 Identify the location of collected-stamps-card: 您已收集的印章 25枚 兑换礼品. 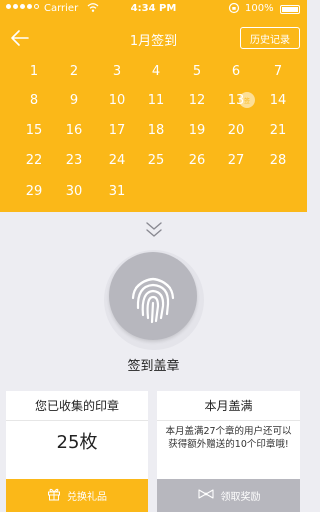
(77, 451).